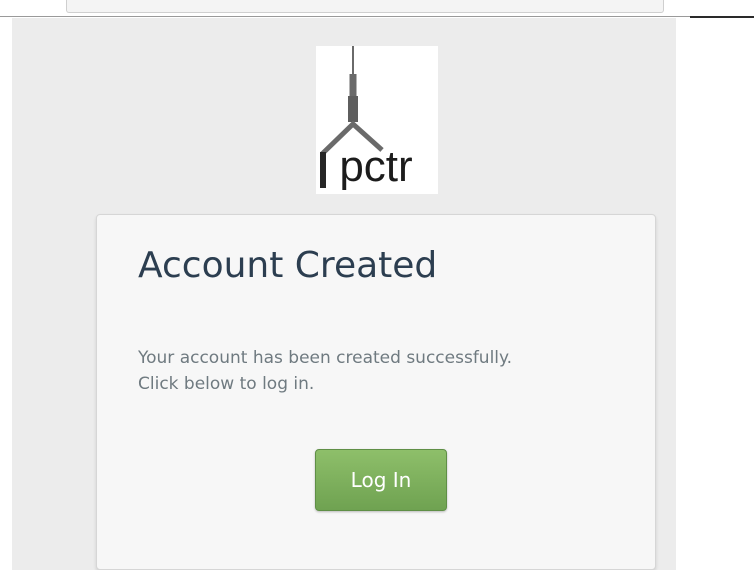  What do you see at coordinates (365, 6) in the screenshot?
I see `top-scroll-bar` at bounding box center [365, 6].